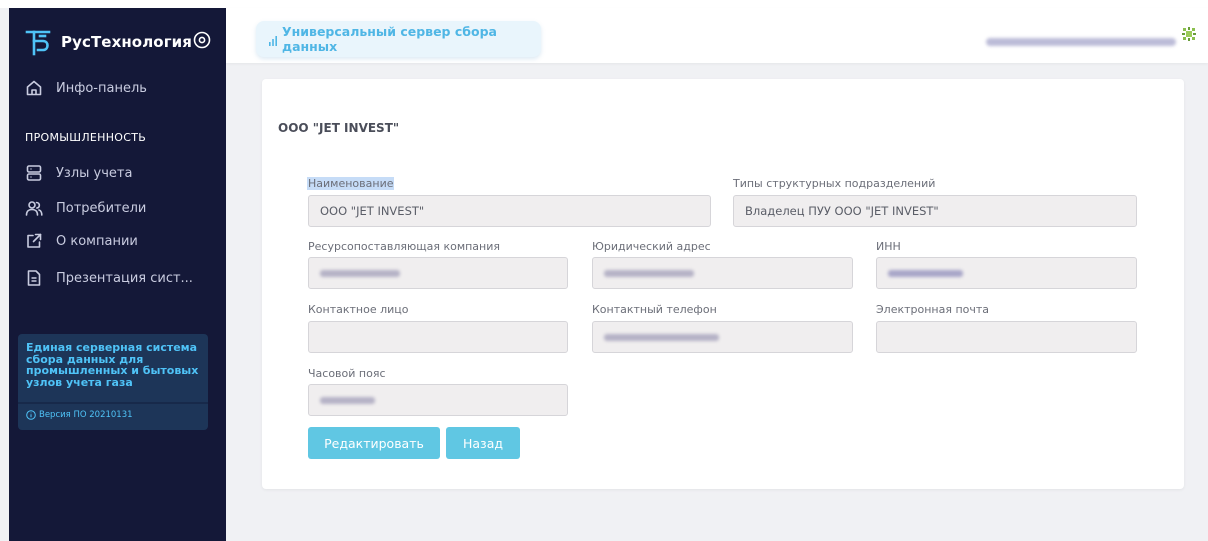  What do you see at coordinates (101, 208) in the screenshot?
I see `sidebar-item-label: Потребители` at bounding box center [101, 208].